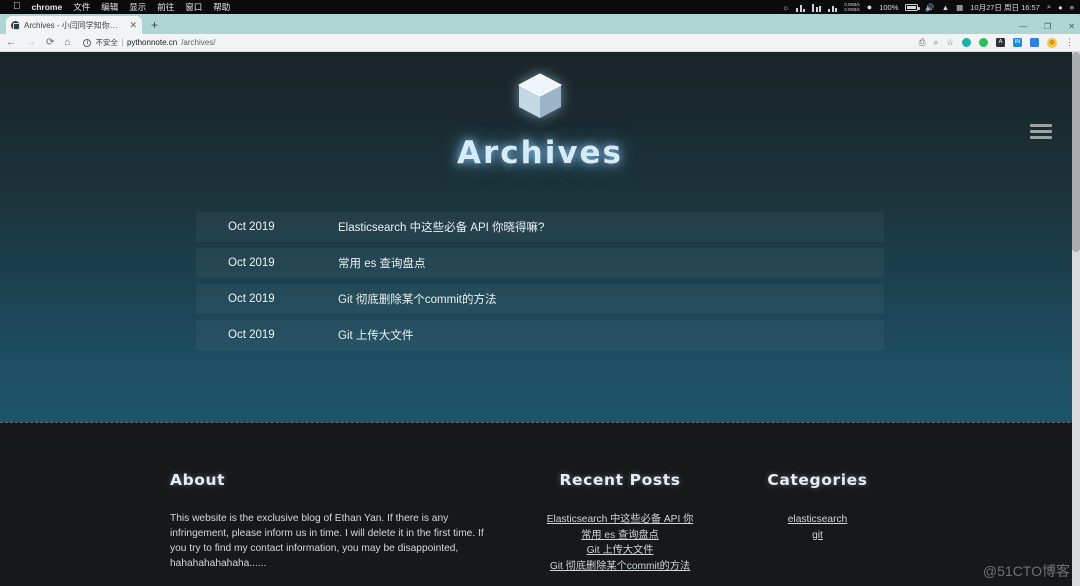 This screenshot has height=586, width=1080. What do you see at coordinates (109, 7) in the screenshot?
I see `menu-item-edit: 编辑` at bounding box center [109, 7].